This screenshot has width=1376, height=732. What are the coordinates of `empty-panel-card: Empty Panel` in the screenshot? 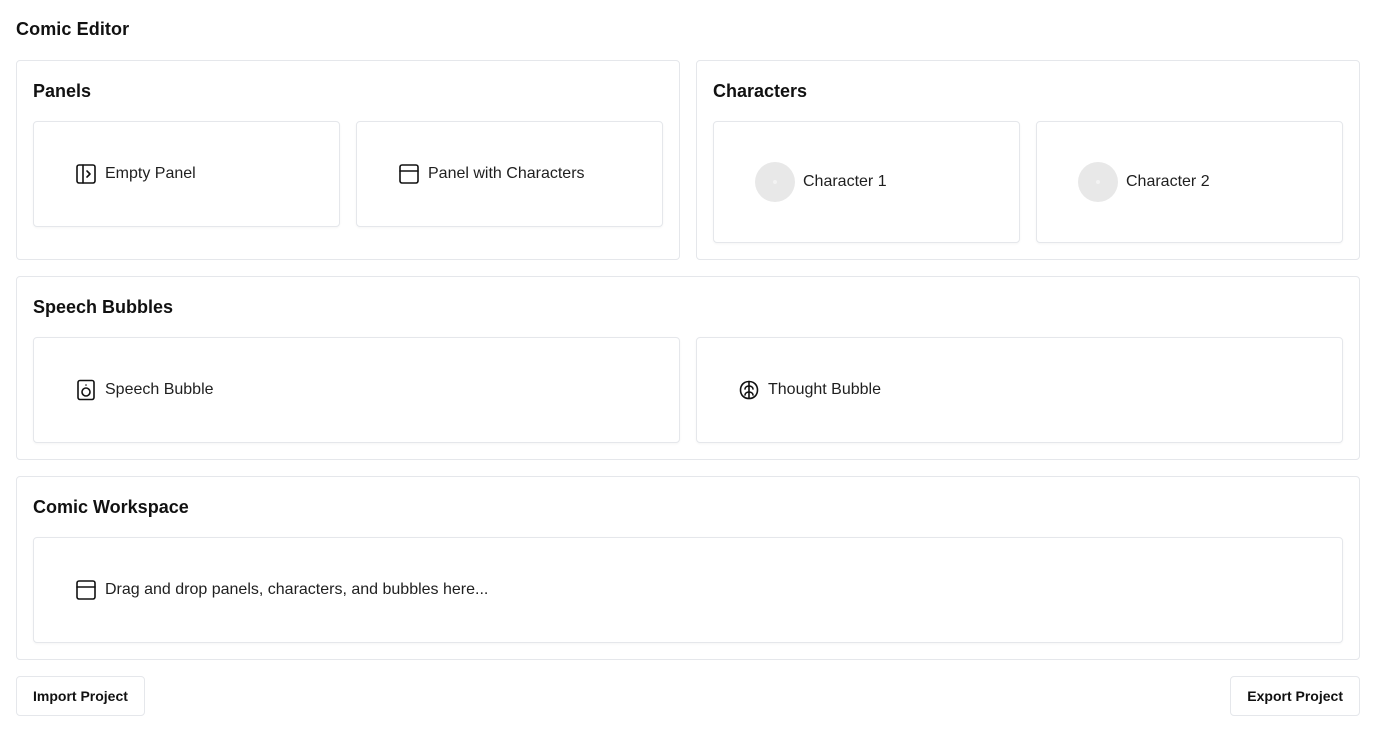 It's located at (186, 174).